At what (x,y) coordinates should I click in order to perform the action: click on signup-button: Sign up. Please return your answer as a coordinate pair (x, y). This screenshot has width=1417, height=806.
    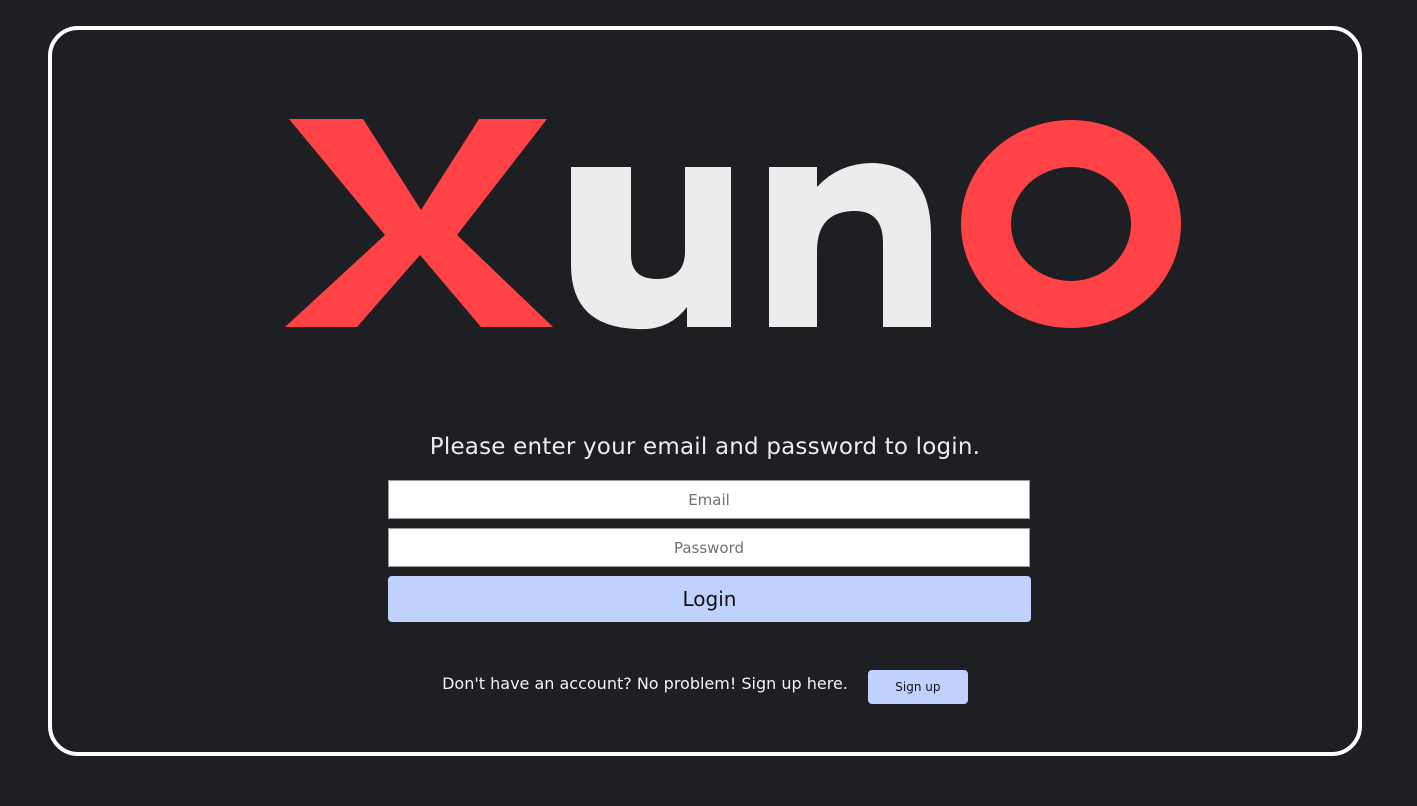
    Looking at the image, I should click on (917, 687).